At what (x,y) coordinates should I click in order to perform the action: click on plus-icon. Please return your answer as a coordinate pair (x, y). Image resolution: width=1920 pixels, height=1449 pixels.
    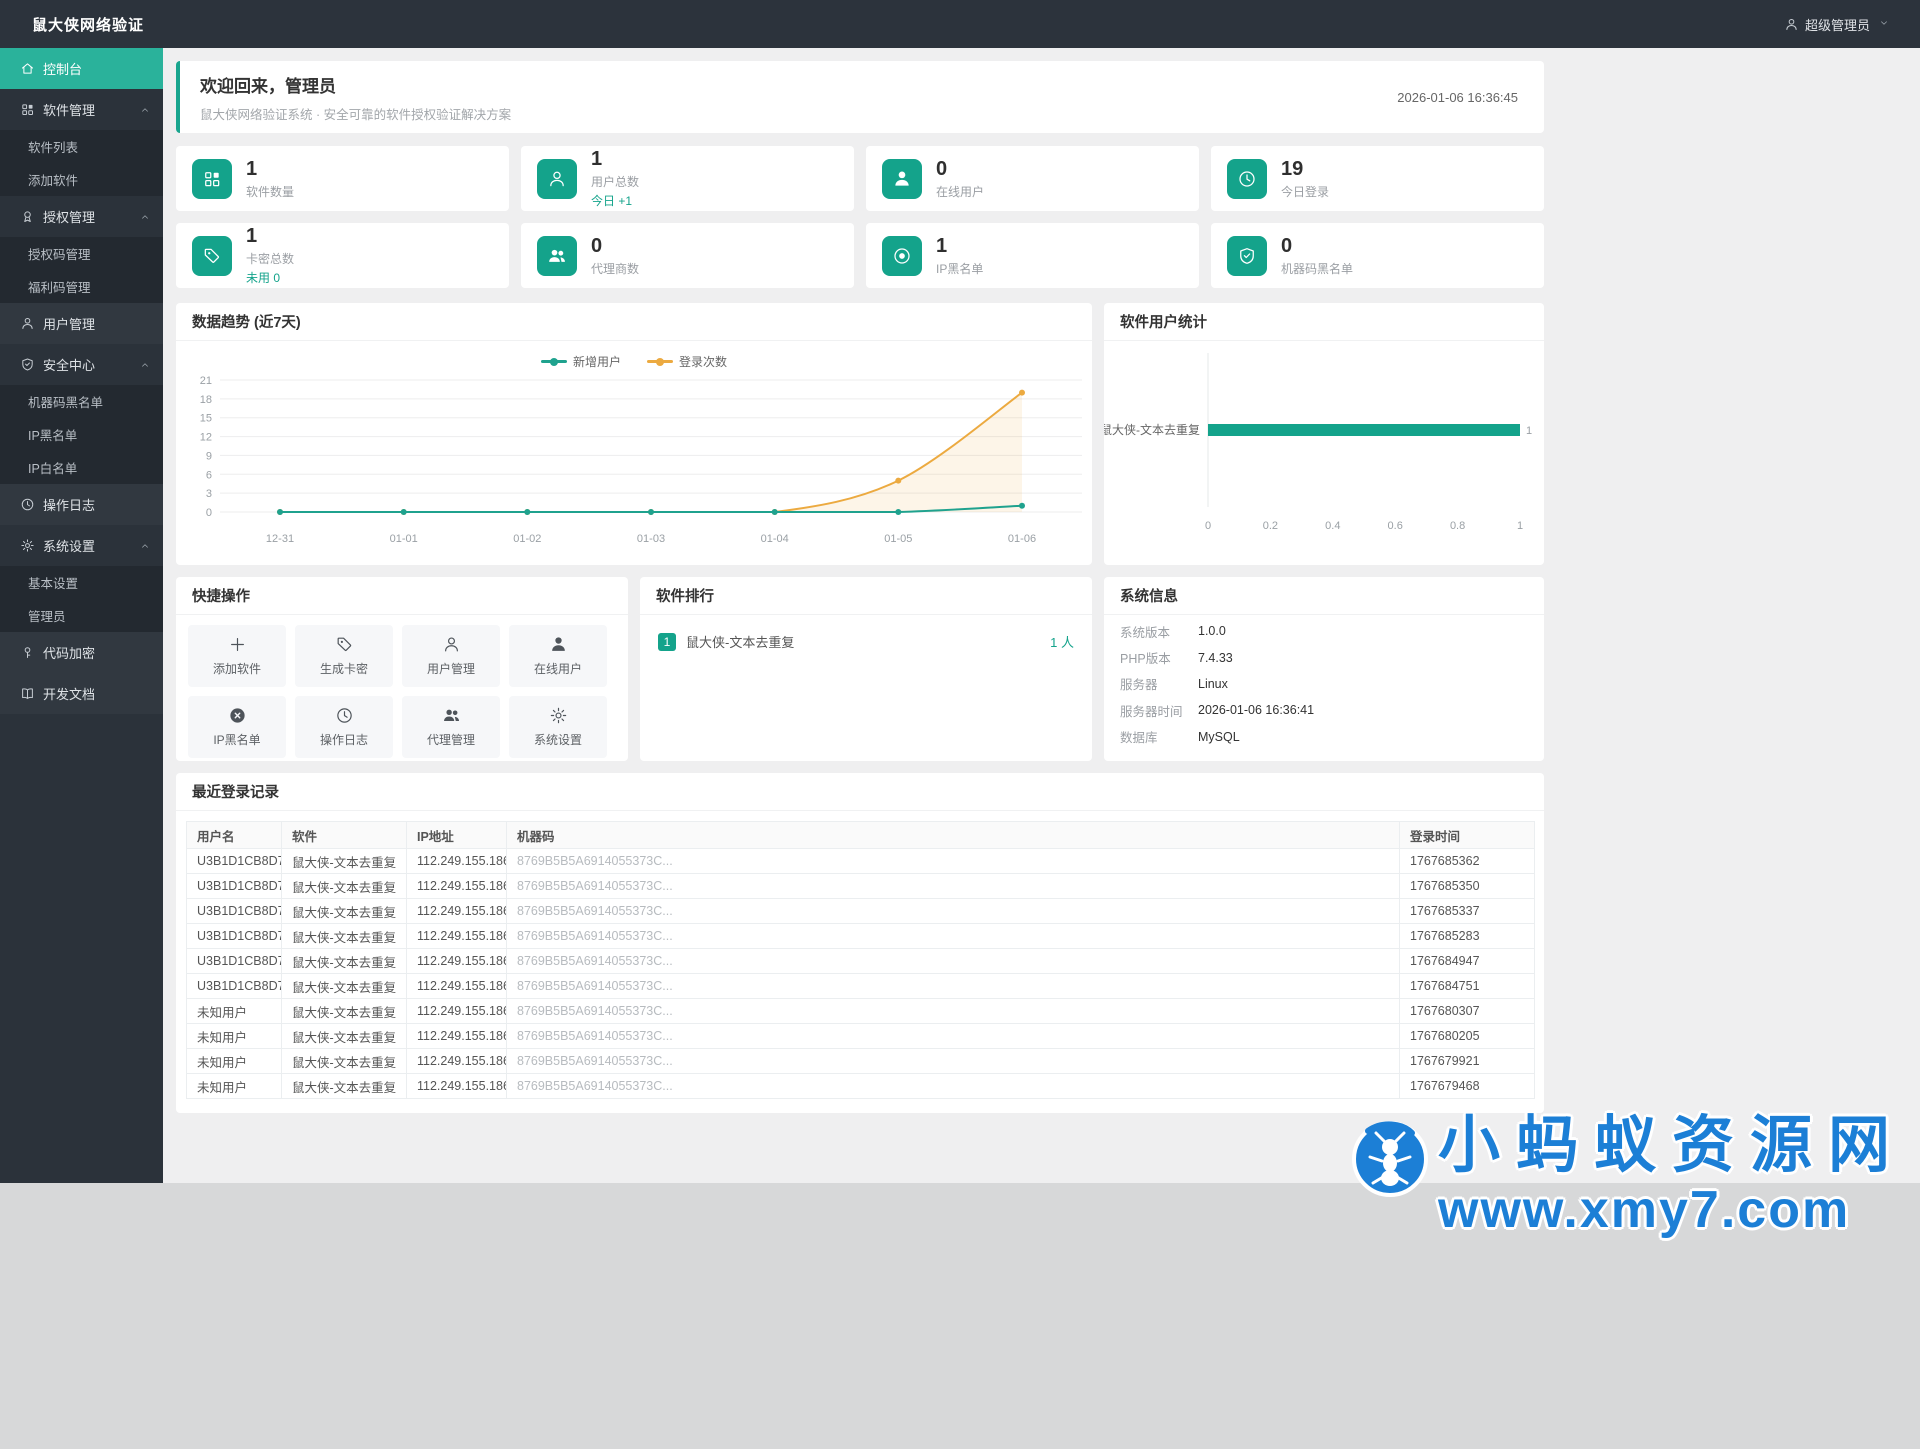
    Looking at the image, I should click on (237, 644).